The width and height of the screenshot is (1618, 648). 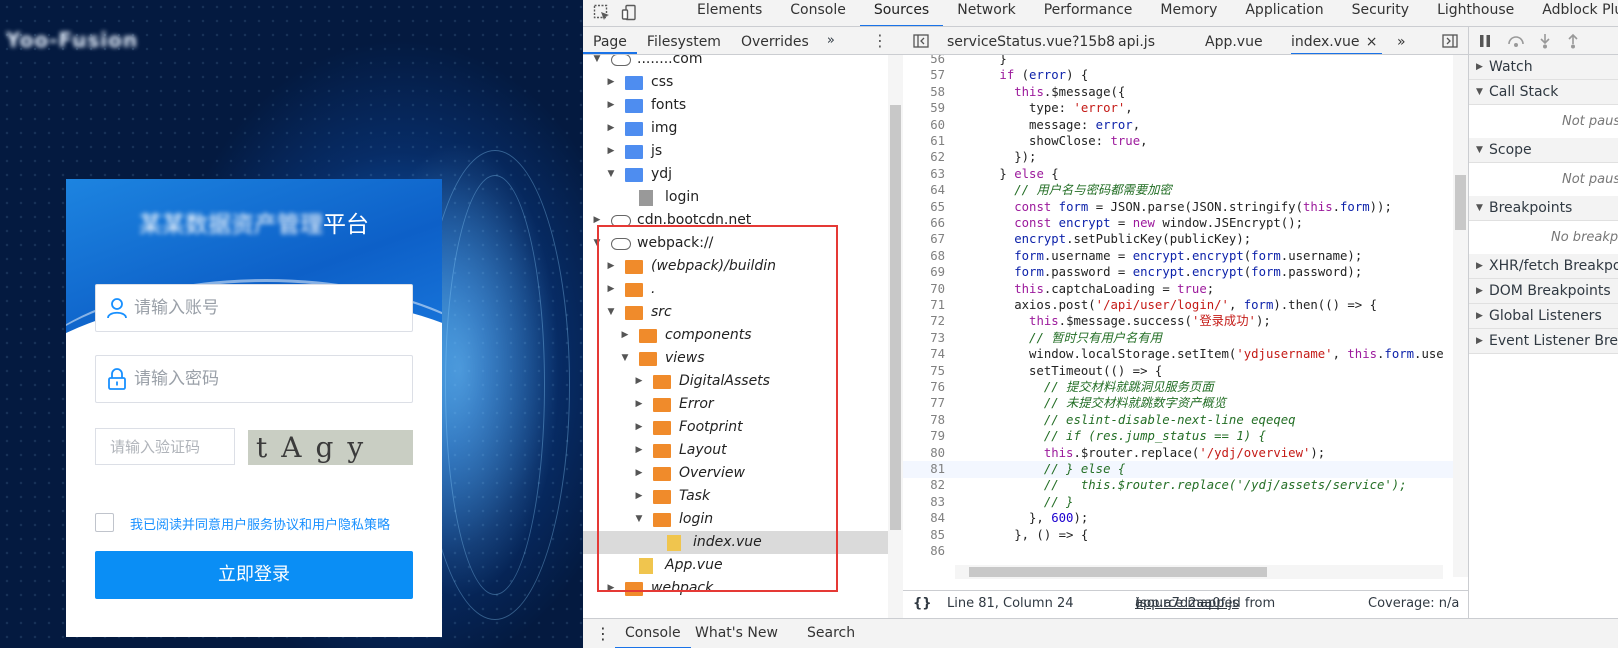 I want to click on editor-horizontal-scrollbar, so click(x=1199, y=572).